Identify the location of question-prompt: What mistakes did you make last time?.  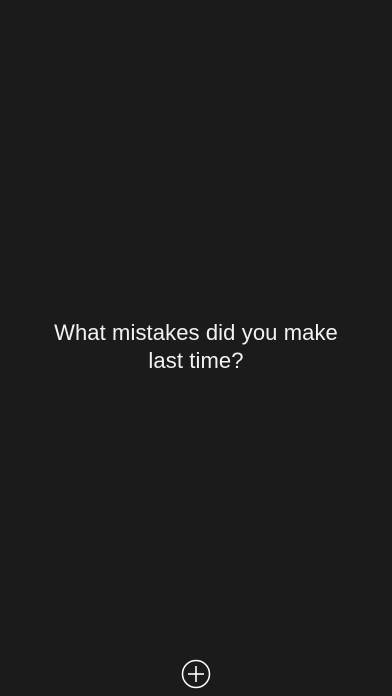
(196, 347).